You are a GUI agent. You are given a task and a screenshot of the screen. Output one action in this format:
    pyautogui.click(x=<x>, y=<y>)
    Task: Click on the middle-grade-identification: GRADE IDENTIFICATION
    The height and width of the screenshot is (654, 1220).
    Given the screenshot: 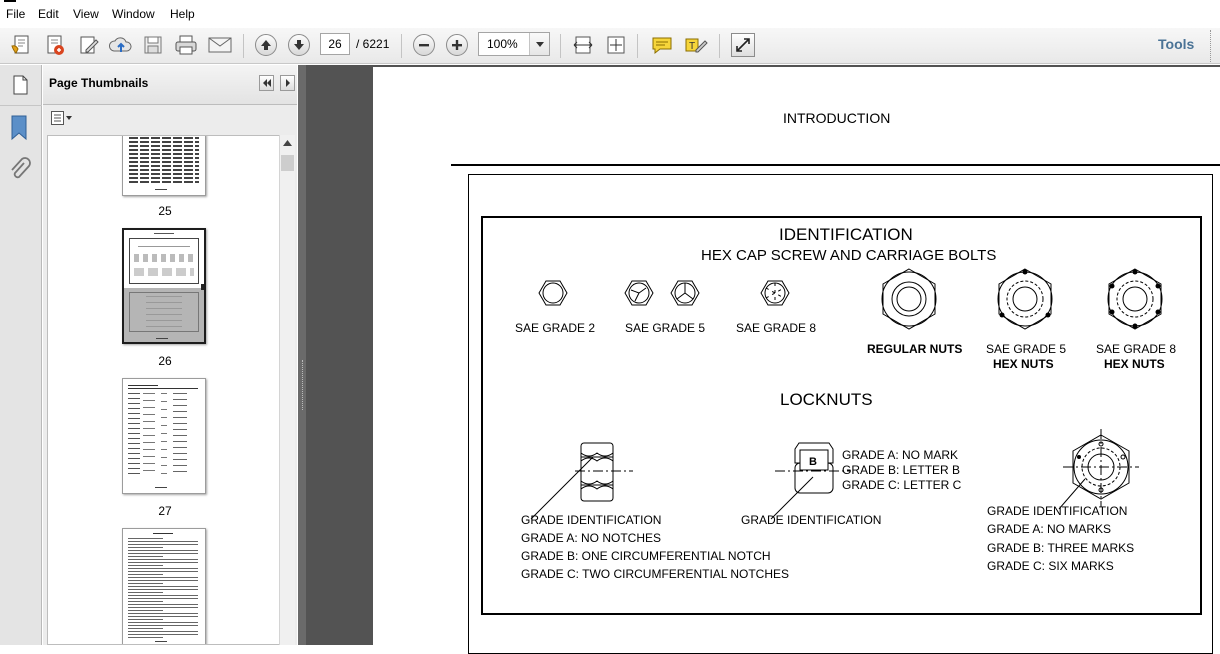 What is the action you would take?
    pyautogui.click(x=811, y=520)
    